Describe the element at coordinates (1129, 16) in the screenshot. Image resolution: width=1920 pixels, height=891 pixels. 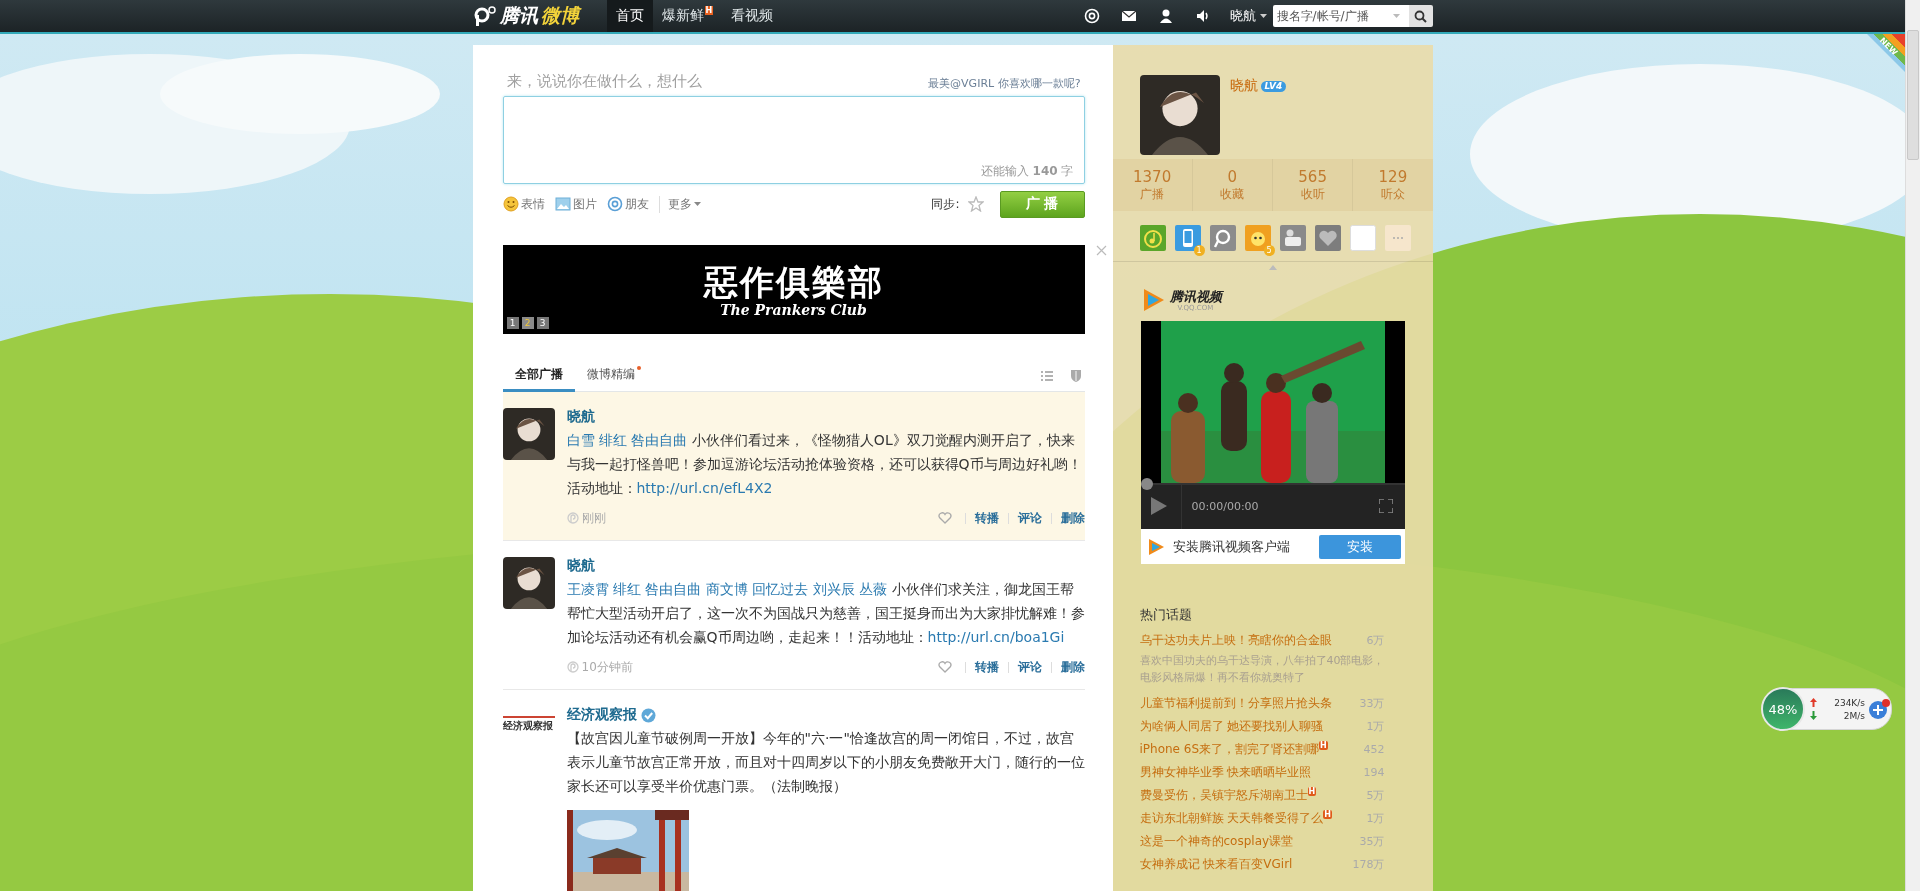
I see `mail-icon` at that location.